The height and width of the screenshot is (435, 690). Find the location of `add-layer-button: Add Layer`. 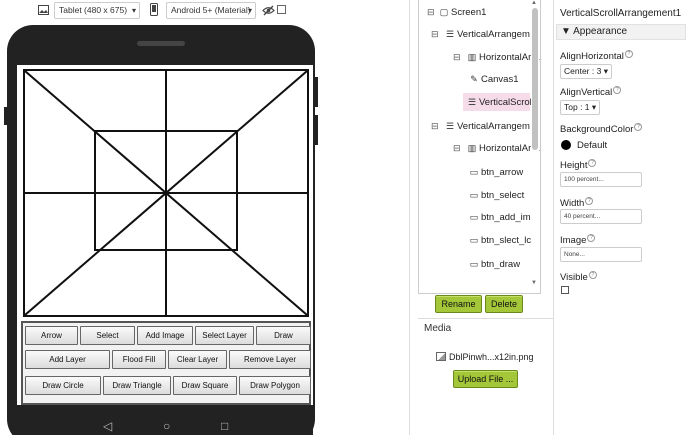

add-layer-button: Add Layer is located at coordinates (67, 359).